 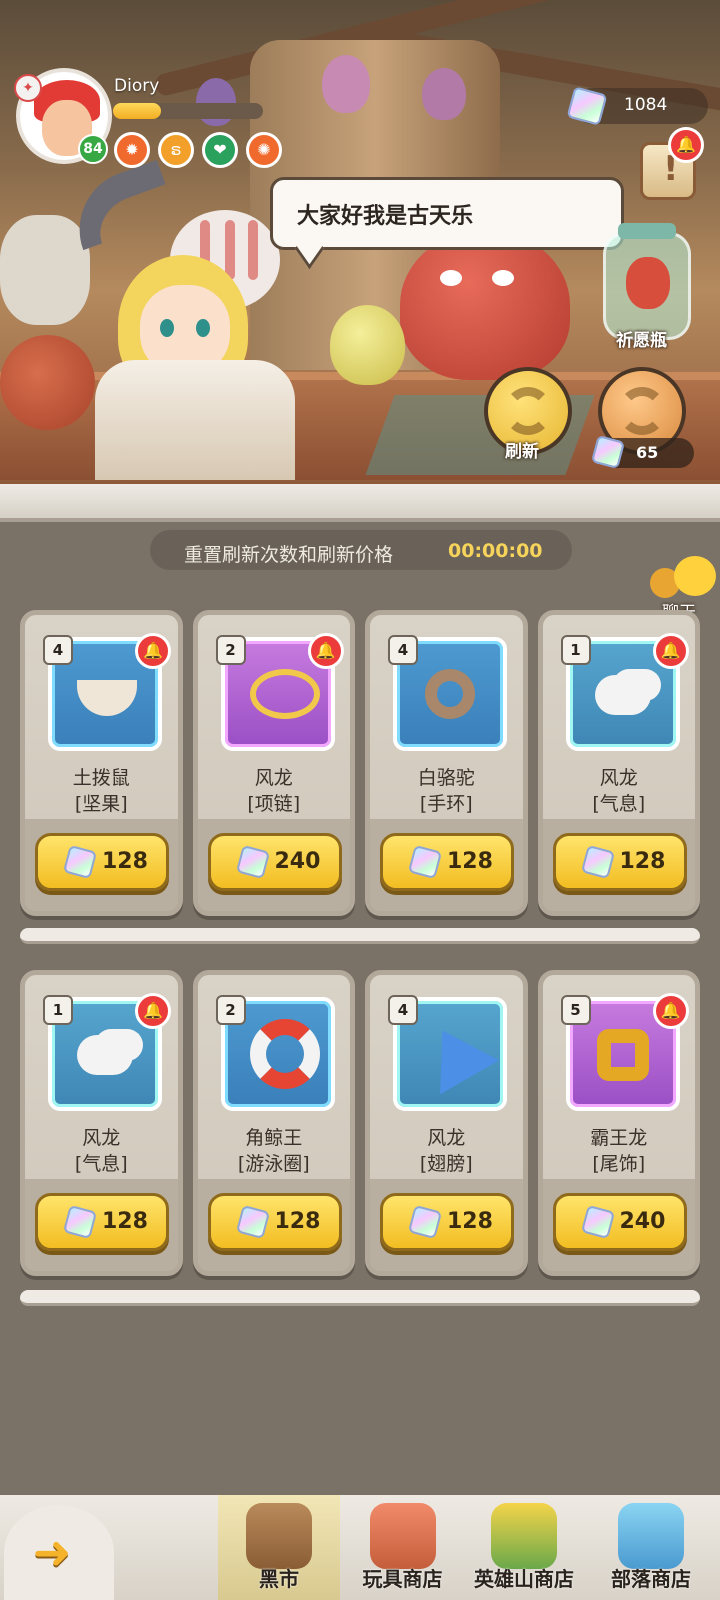 I want to click on refresh-label: 刷新, so click(x=522, y=452).